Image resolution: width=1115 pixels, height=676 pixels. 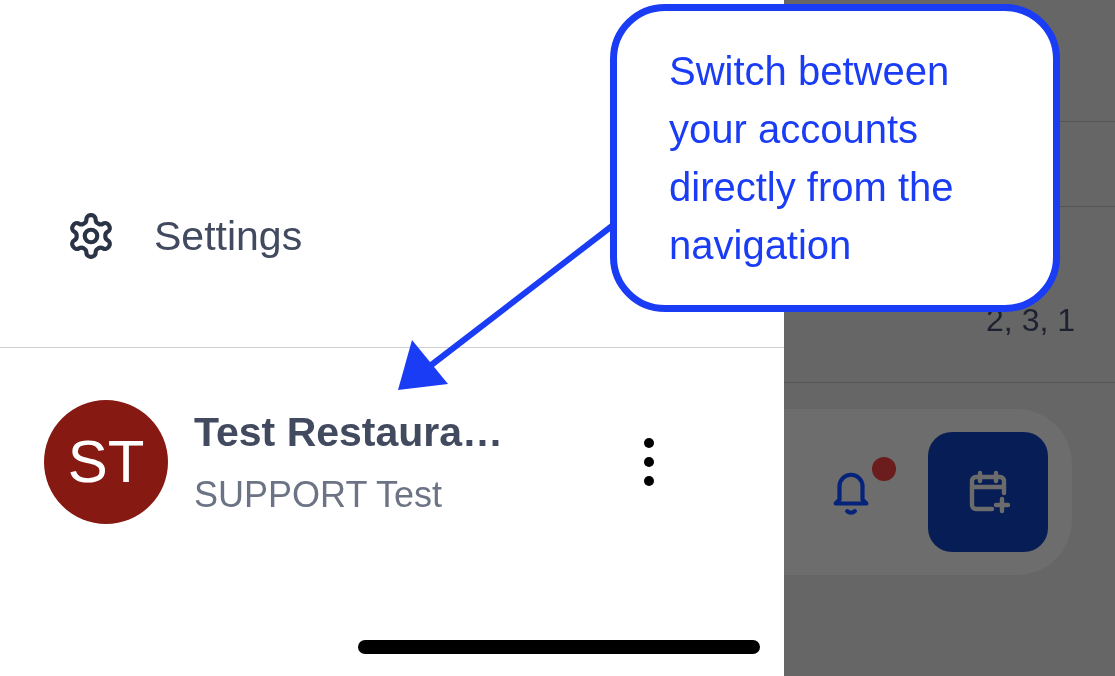 I want to click on account-subtitle: SUPPORT Test, so click(x=319, y=495).